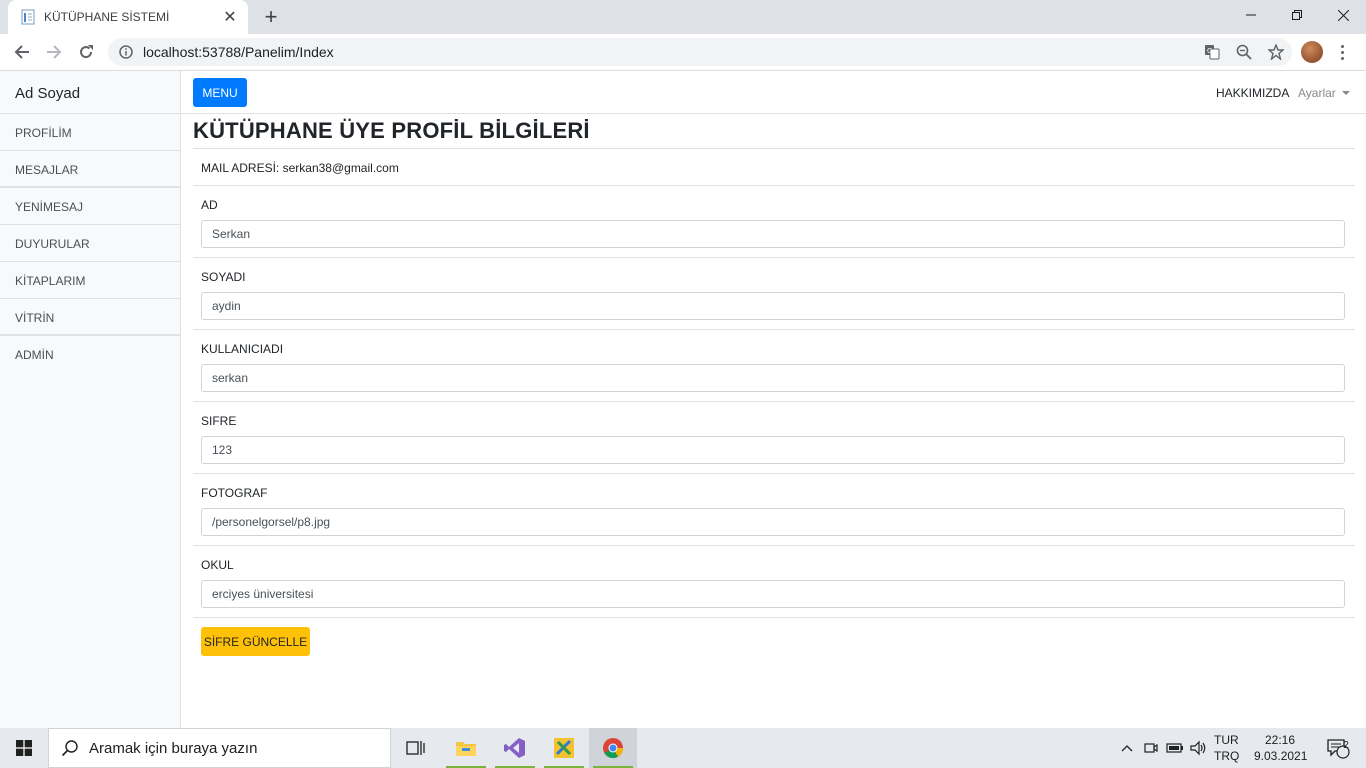  What do you see at coordinates (90, 92) in the screenshot?
I see `sidebar-heading: Ad Soyad` at bounding box center [90, 92].